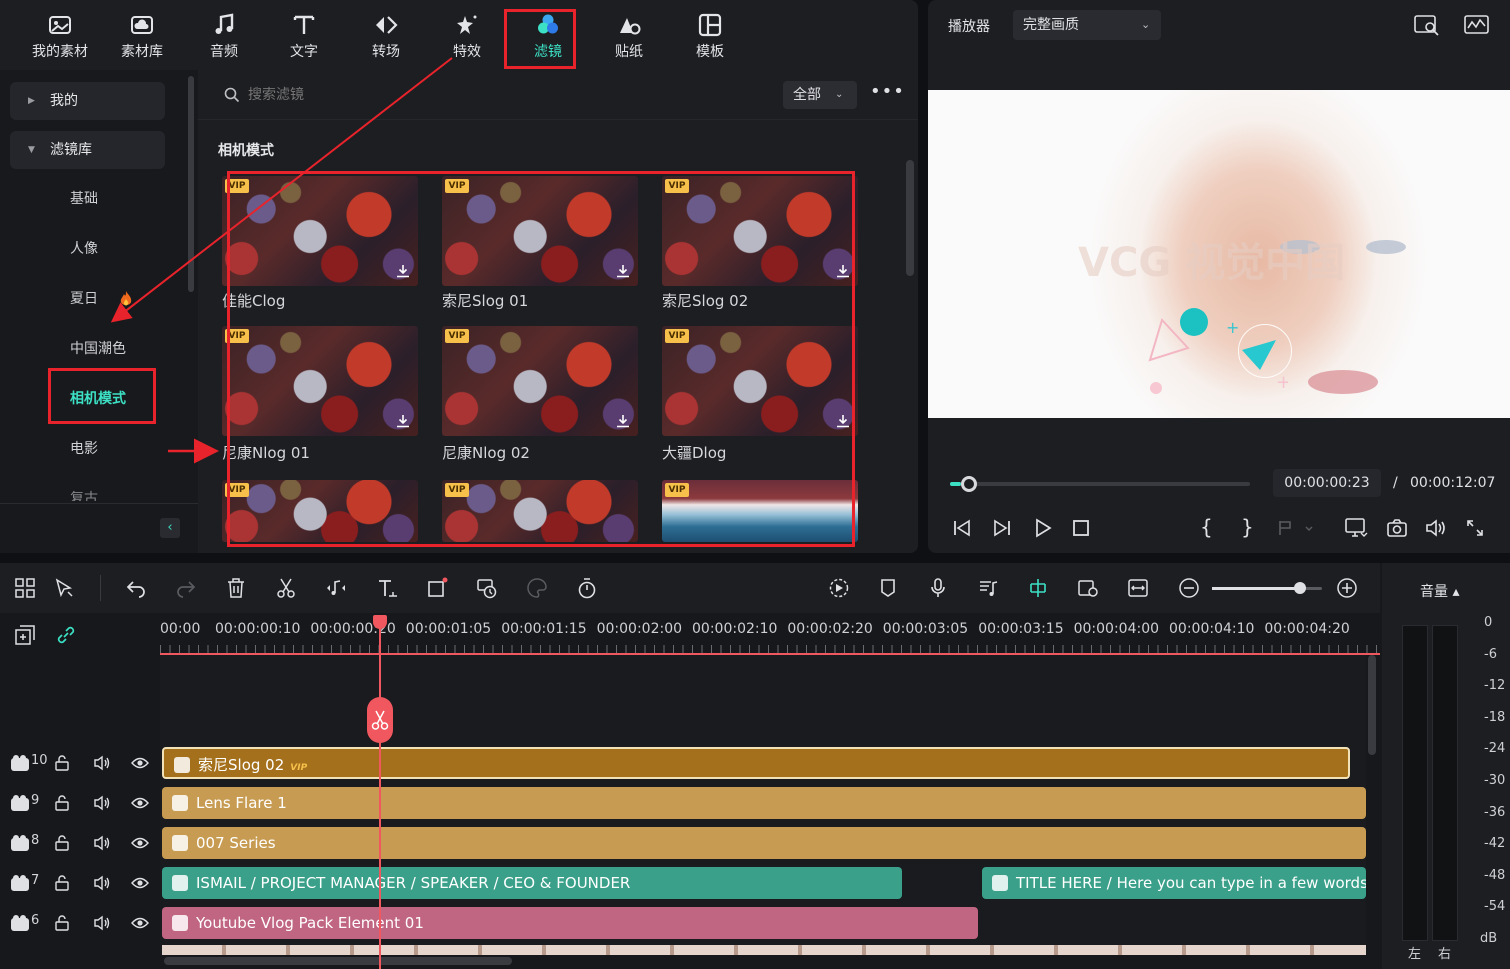 Image resolution: width=1510 pixels, height=969 pixels. I want to click on playhead-handle, so click(380, 622).